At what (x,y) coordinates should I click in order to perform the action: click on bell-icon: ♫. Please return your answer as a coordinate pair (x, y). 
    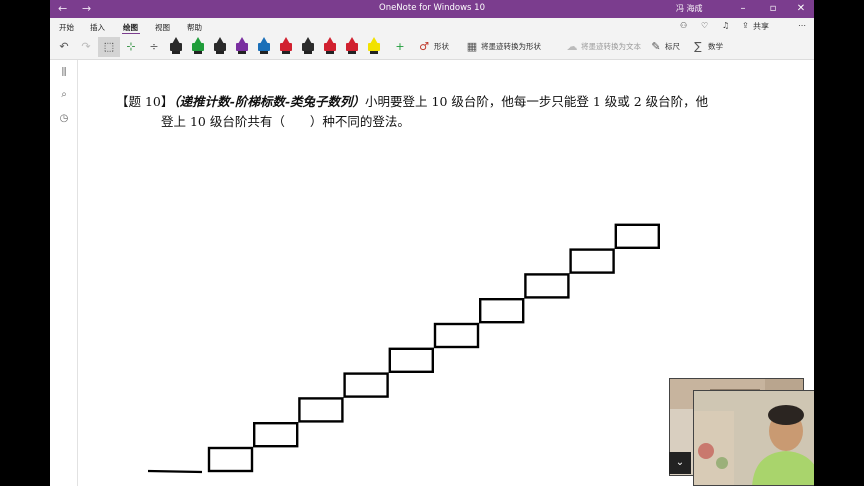
    Looking at the image, I should click on (725, 25).